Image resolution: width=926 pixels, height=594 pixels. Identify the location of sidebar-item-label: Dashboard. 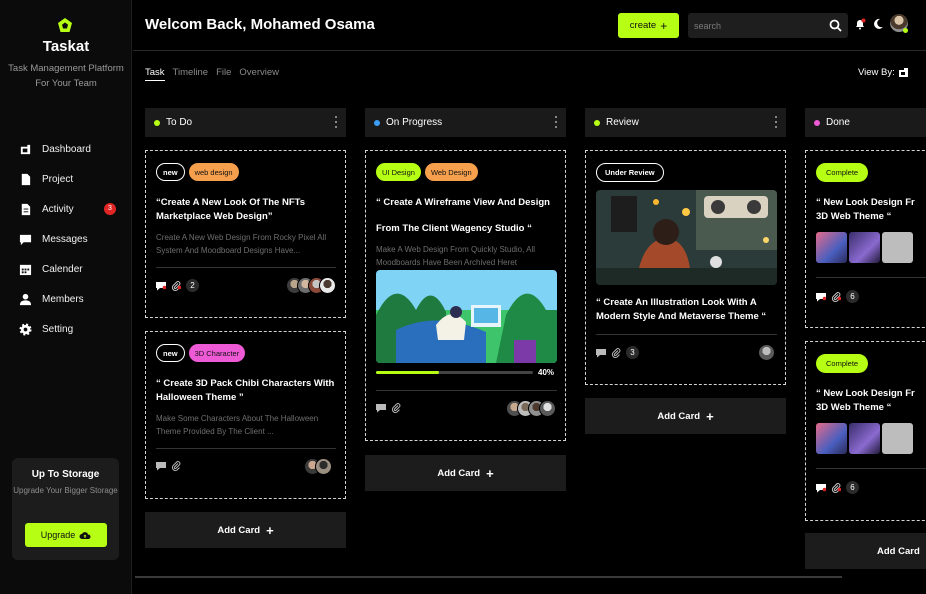
(66, 149).